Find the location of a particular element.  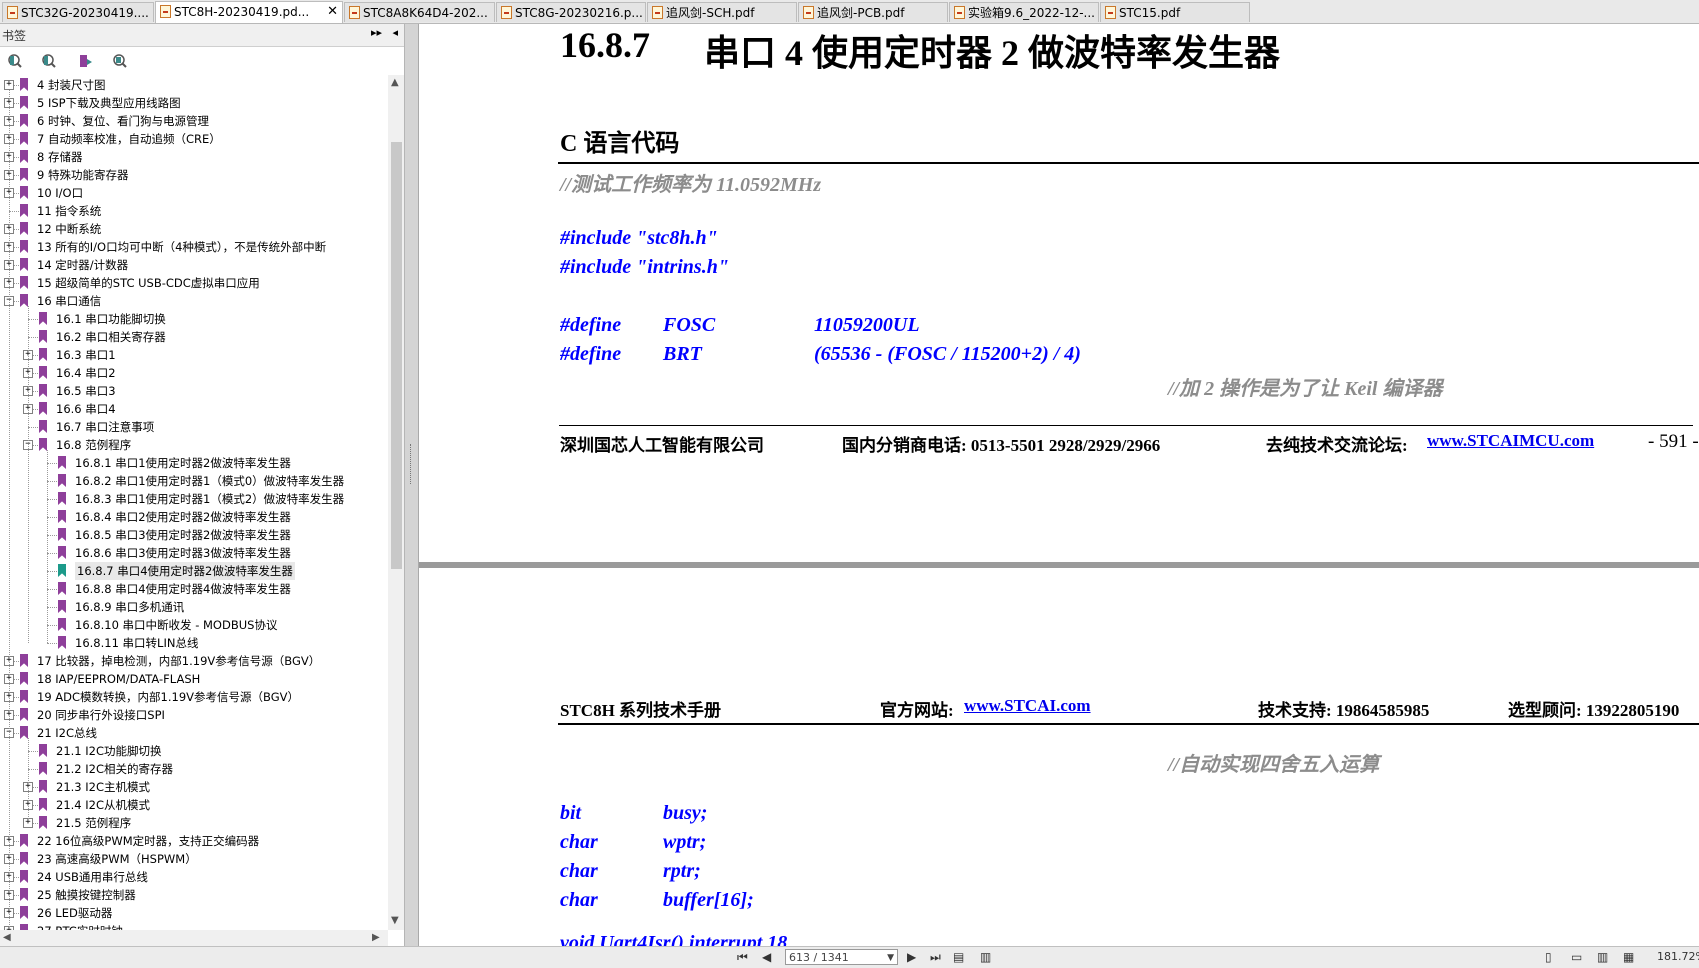

bookmark-item: +16.6 串口4 is located at coordinates (193, 409).